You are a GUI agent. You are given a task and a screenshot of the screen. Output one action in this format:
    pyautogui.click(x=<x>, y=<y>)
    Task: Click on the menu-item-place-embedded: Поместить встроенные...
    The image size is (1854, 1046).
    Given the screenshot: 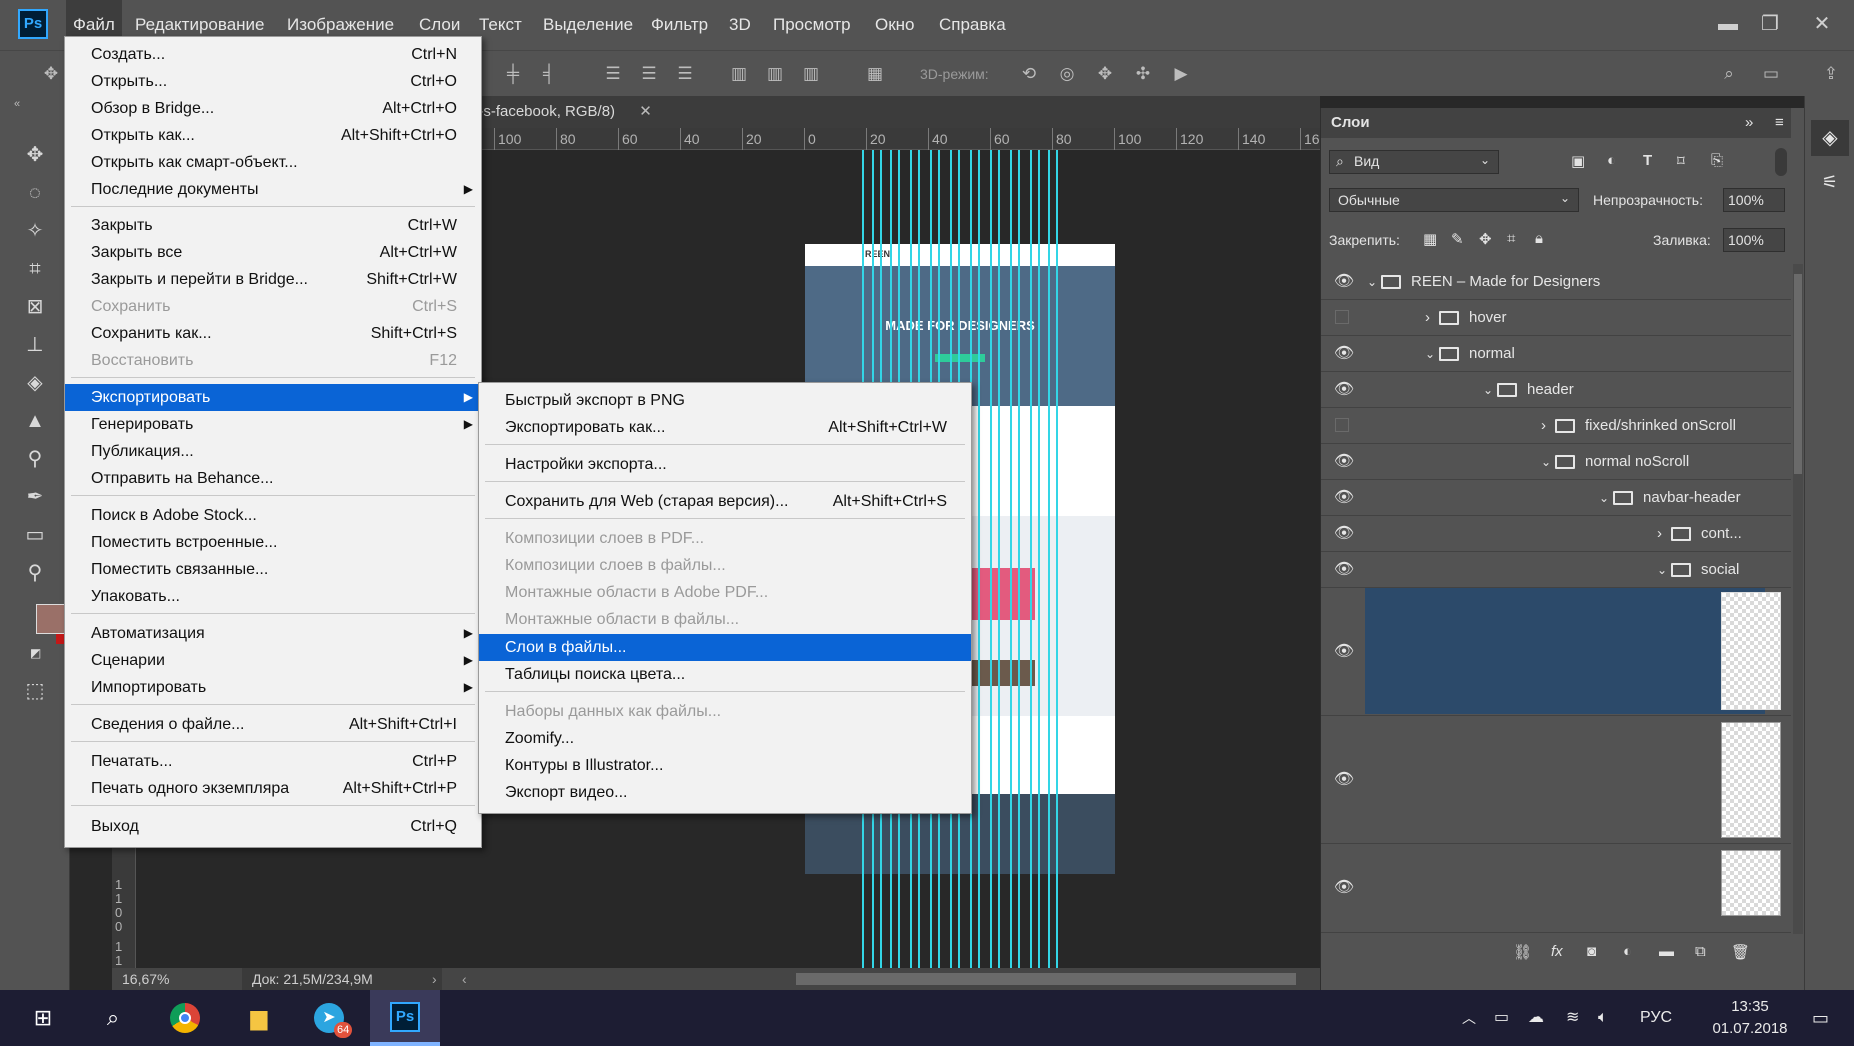 What is the action you would take?
    pyautogui.click(x=273, y=542)
    